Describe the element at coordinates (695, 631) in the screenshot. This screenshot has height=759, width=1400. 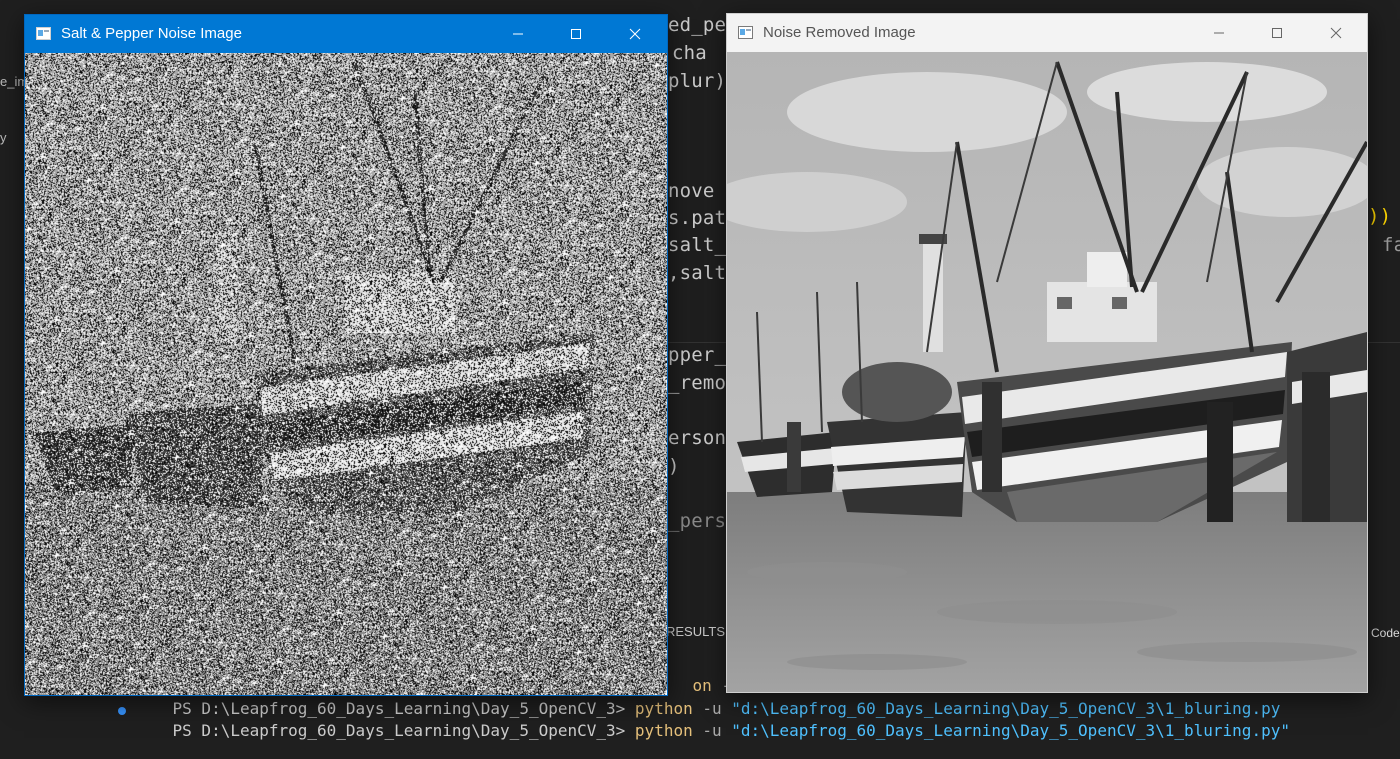
I see `tab-results: RESULTS` at that location.